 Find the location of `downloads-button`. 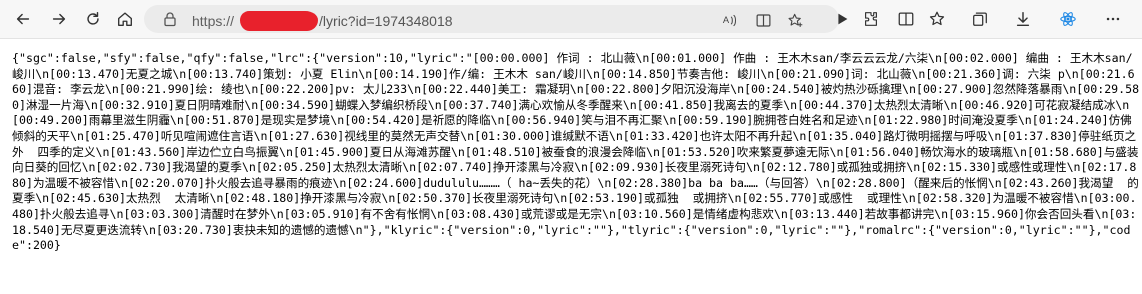

downloads-button is located at coordinates (1023, 19).